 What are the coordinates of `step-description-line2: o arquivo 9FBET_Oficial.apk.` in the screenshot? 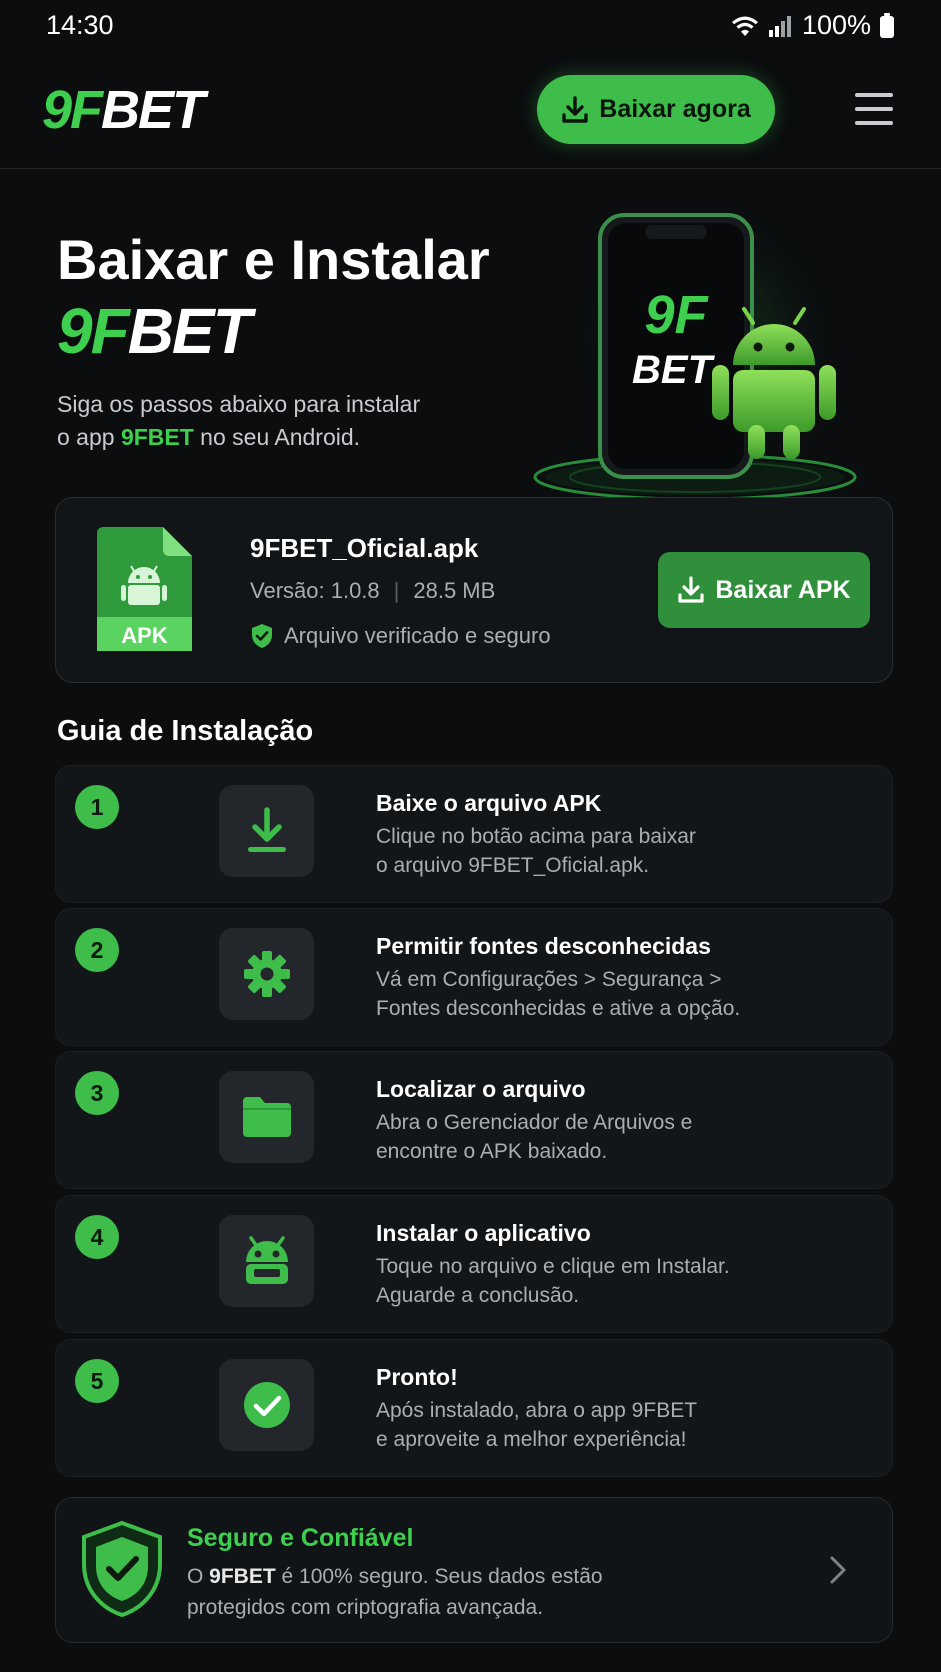 It's located at (513, 865).